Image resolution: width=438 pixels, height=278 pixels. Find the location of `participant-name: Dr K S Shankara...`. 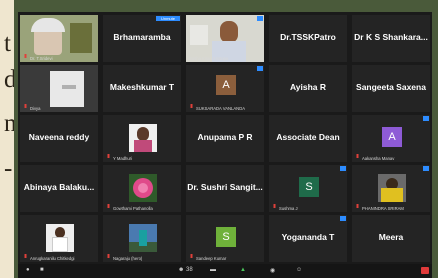

participant-name: Dr K S Shankara... is located at coordinates (391, 37).